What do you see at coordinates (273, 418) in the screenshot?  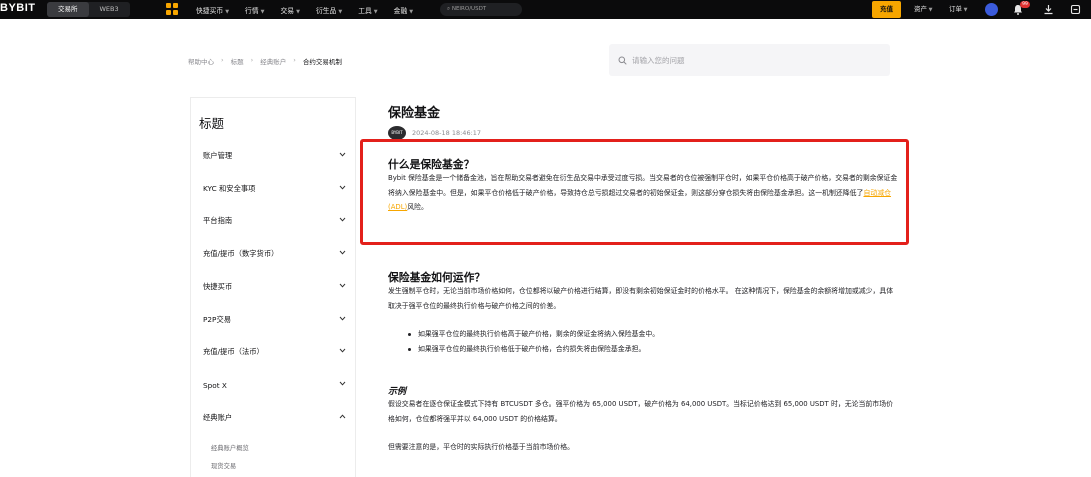 I see `sidebar-item-classic-account: 经典账户` at bounding box center [273, 418].